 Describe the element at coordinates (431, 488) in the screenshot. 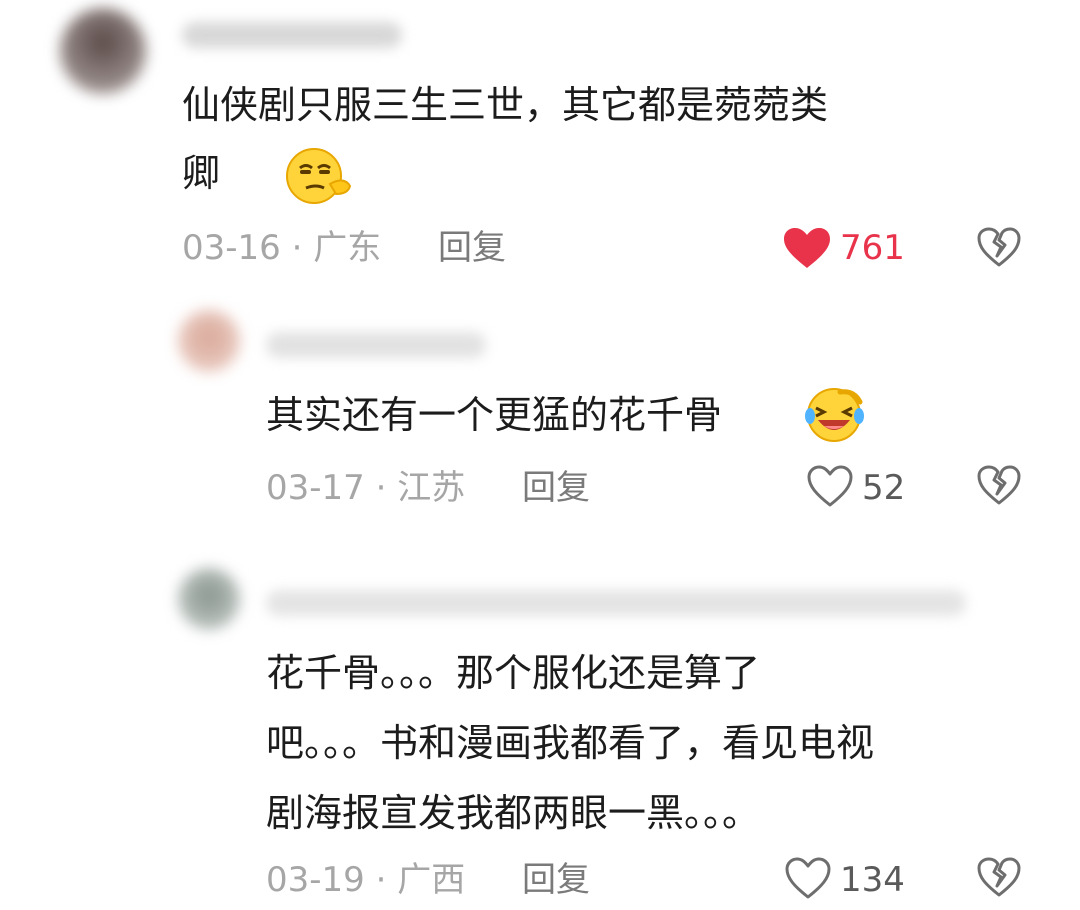

I see `comment-location: 江苏` at that location.